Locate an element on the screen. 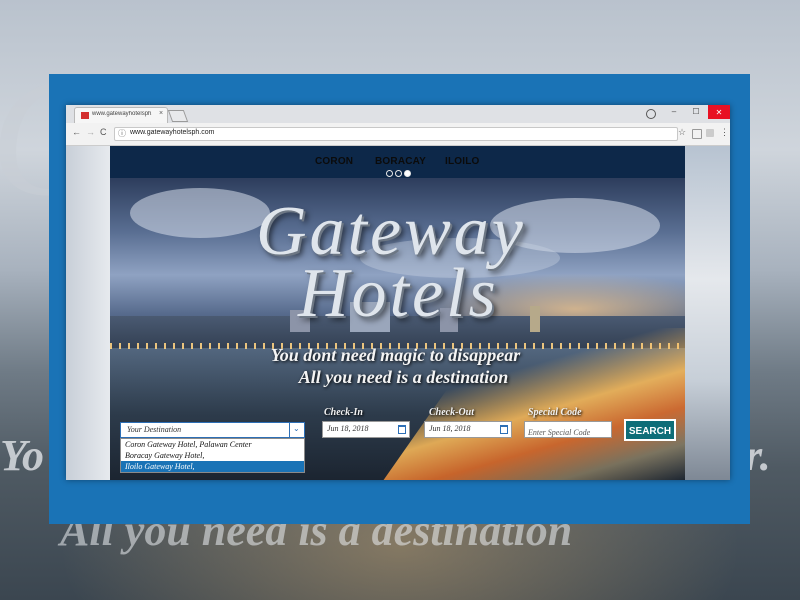 Image resolution: width=800 pixels, height=600 pixels. browser-menu-icon: ⋮ is located at coordinates (724, 132).